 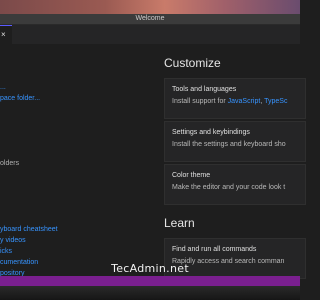 I want to click on javascript-link: JavaScript, so click(x=244, y=101).